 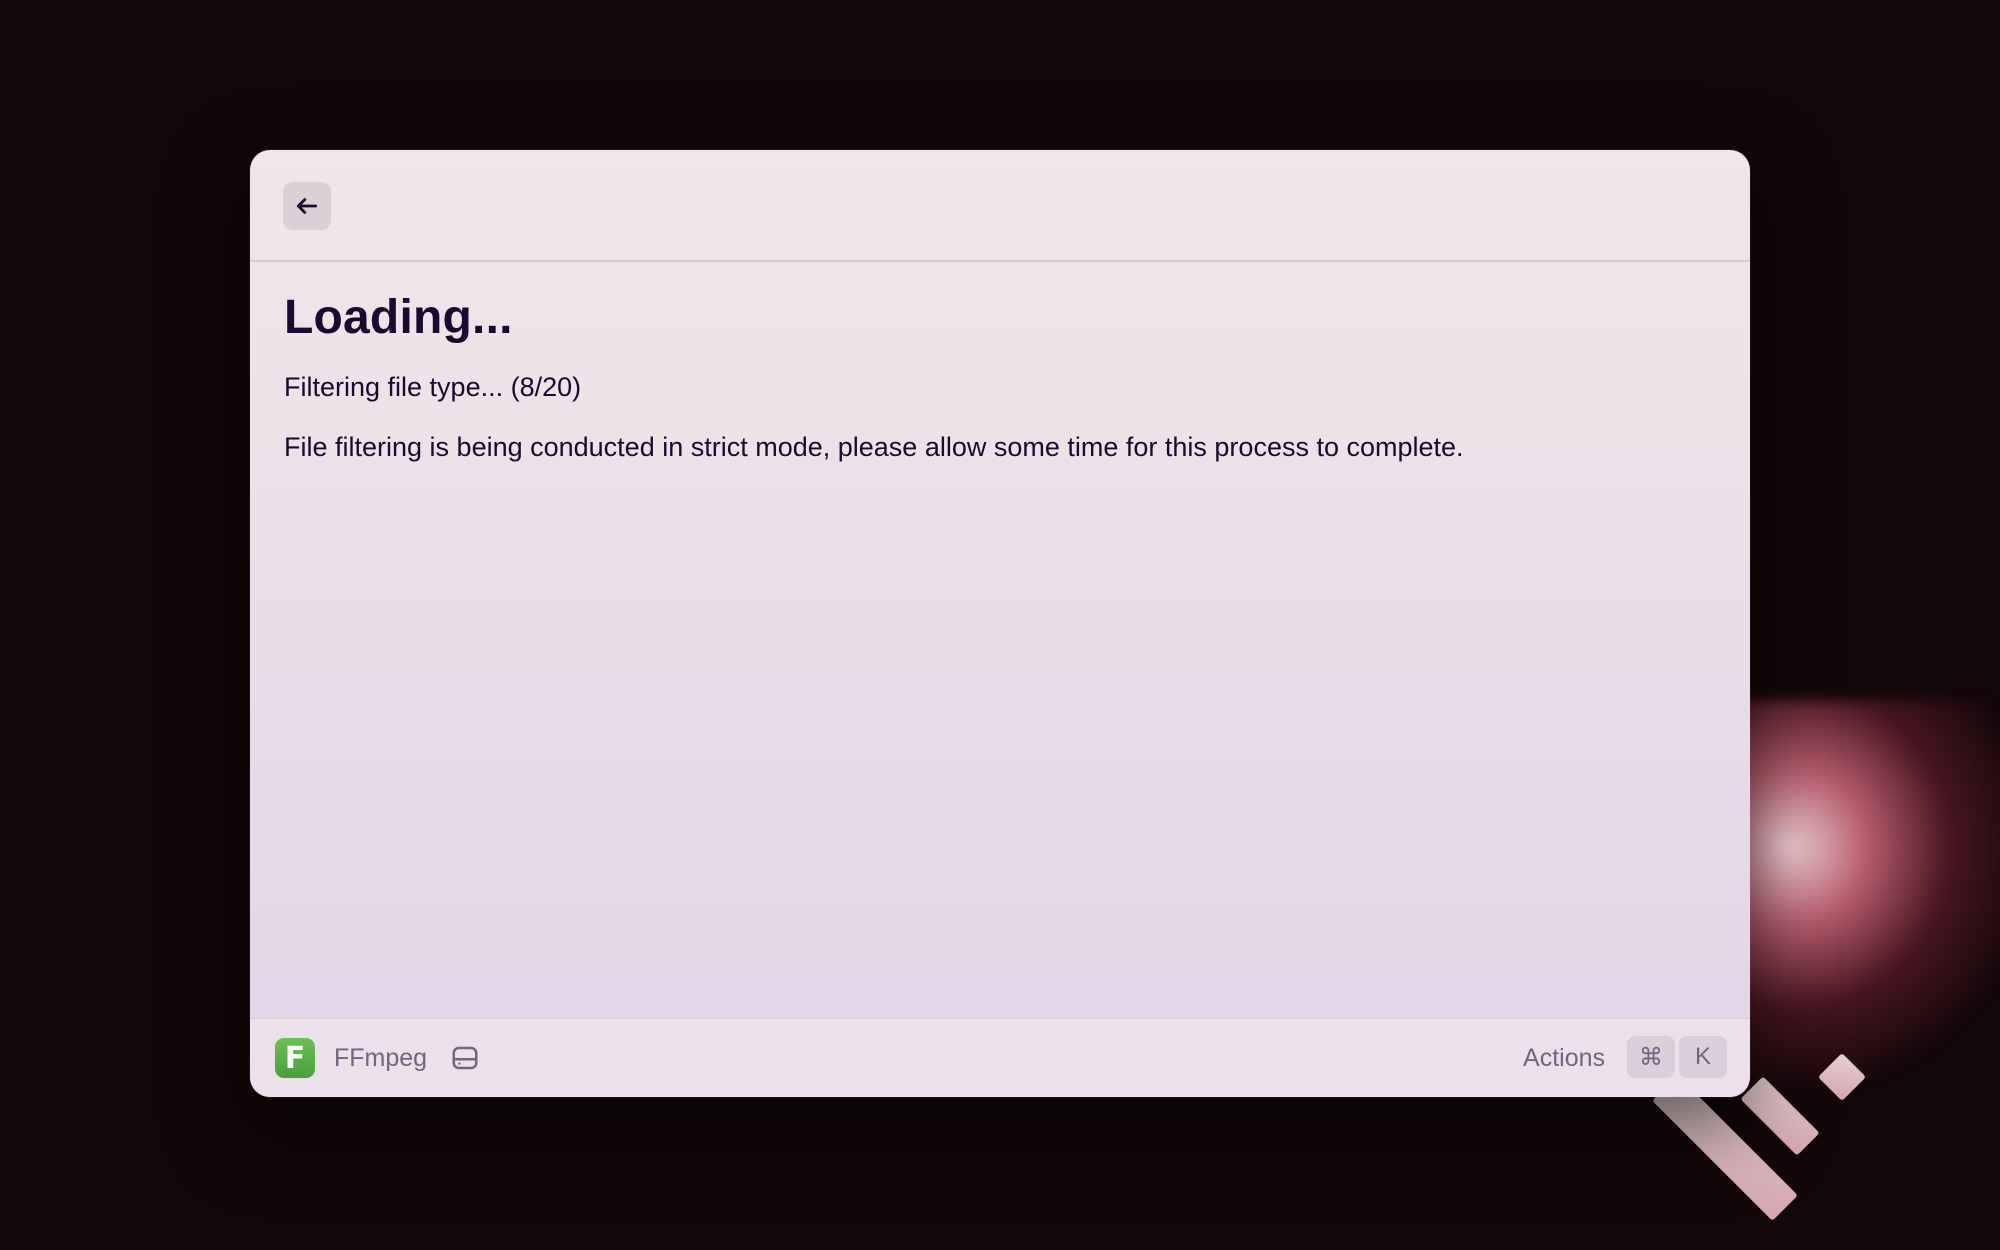 I want to click on extension-icon-letter: F, so click(x=295, y=1058).